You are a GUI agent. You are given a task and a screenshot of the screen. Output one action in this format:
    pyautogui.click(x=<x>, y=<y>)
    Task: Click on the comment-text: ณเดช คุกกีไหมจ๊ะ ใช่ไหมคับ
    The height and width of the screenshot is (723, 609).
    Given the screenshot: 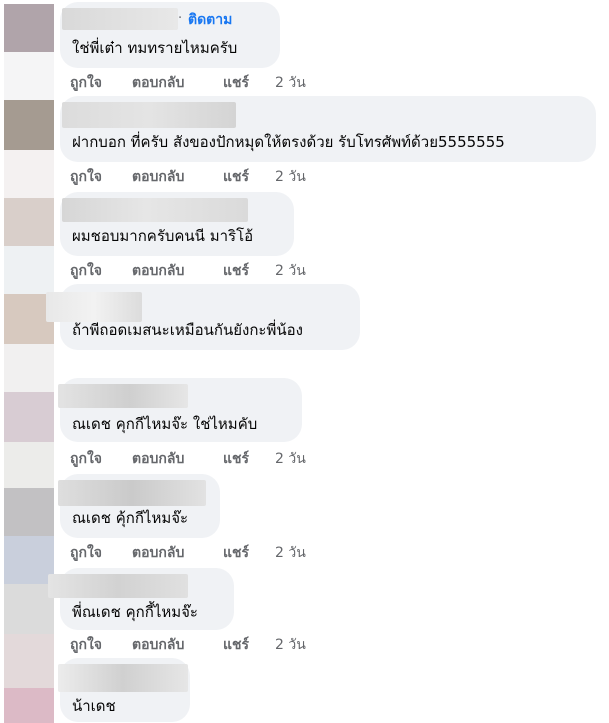 What is the action you would take?
    pyautogui.click(x=165, y=424)
    